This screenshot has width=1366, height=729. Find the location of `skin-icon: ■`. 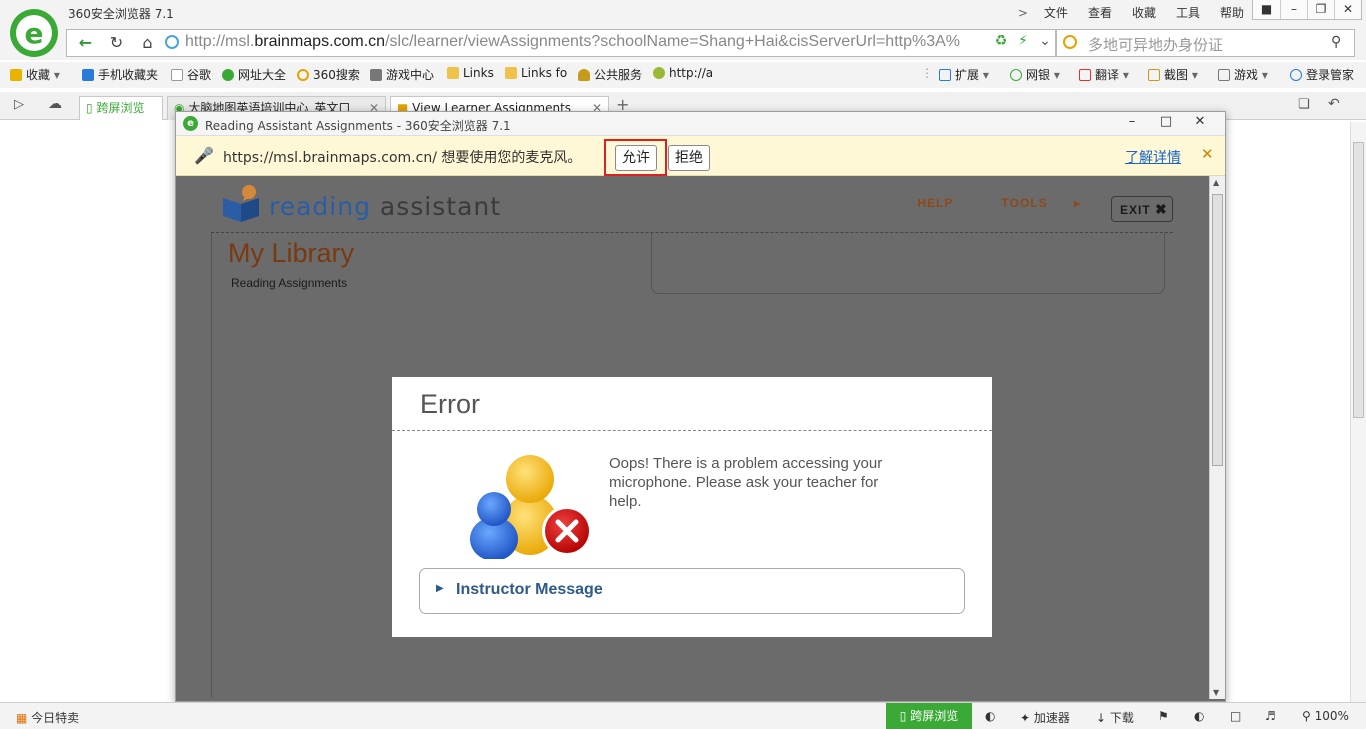

skin-icon: ■ is located at coordinates (1266, 9).